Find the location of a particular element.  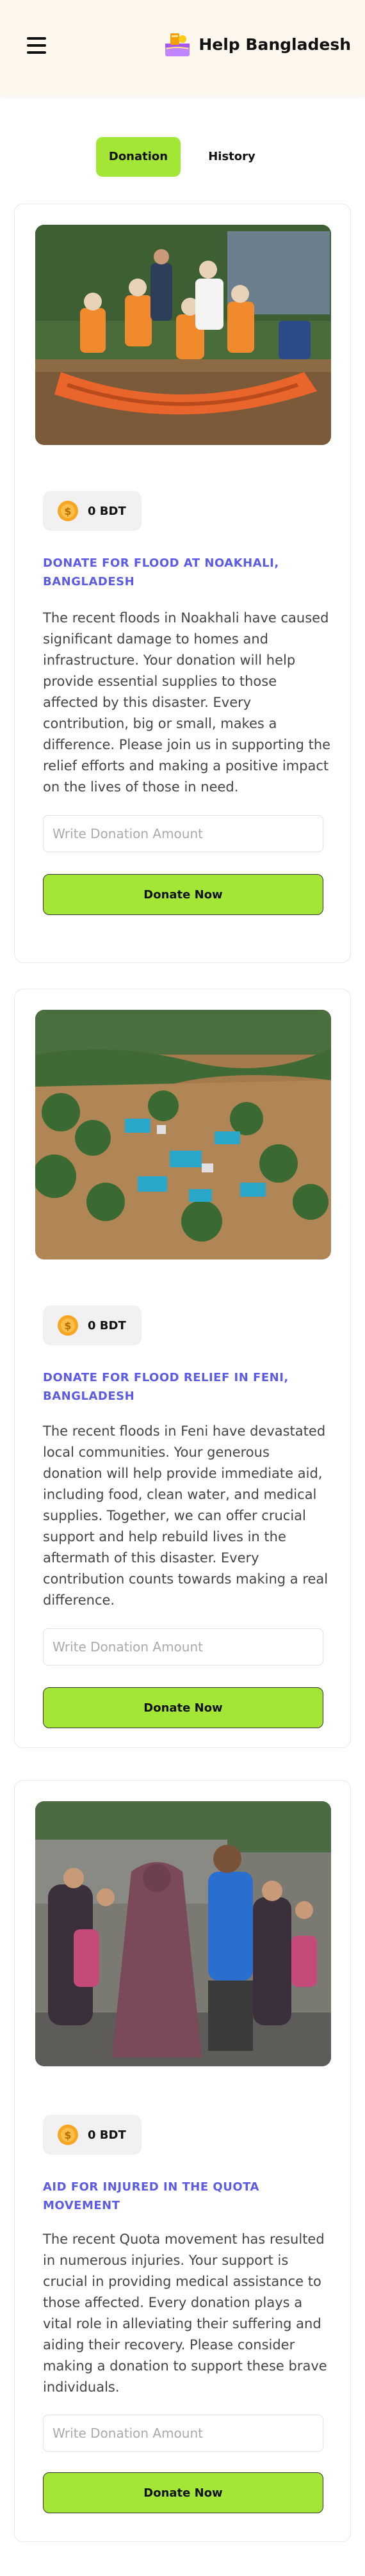

flood-rescue-boat-image is located at coordinates (183, 335).